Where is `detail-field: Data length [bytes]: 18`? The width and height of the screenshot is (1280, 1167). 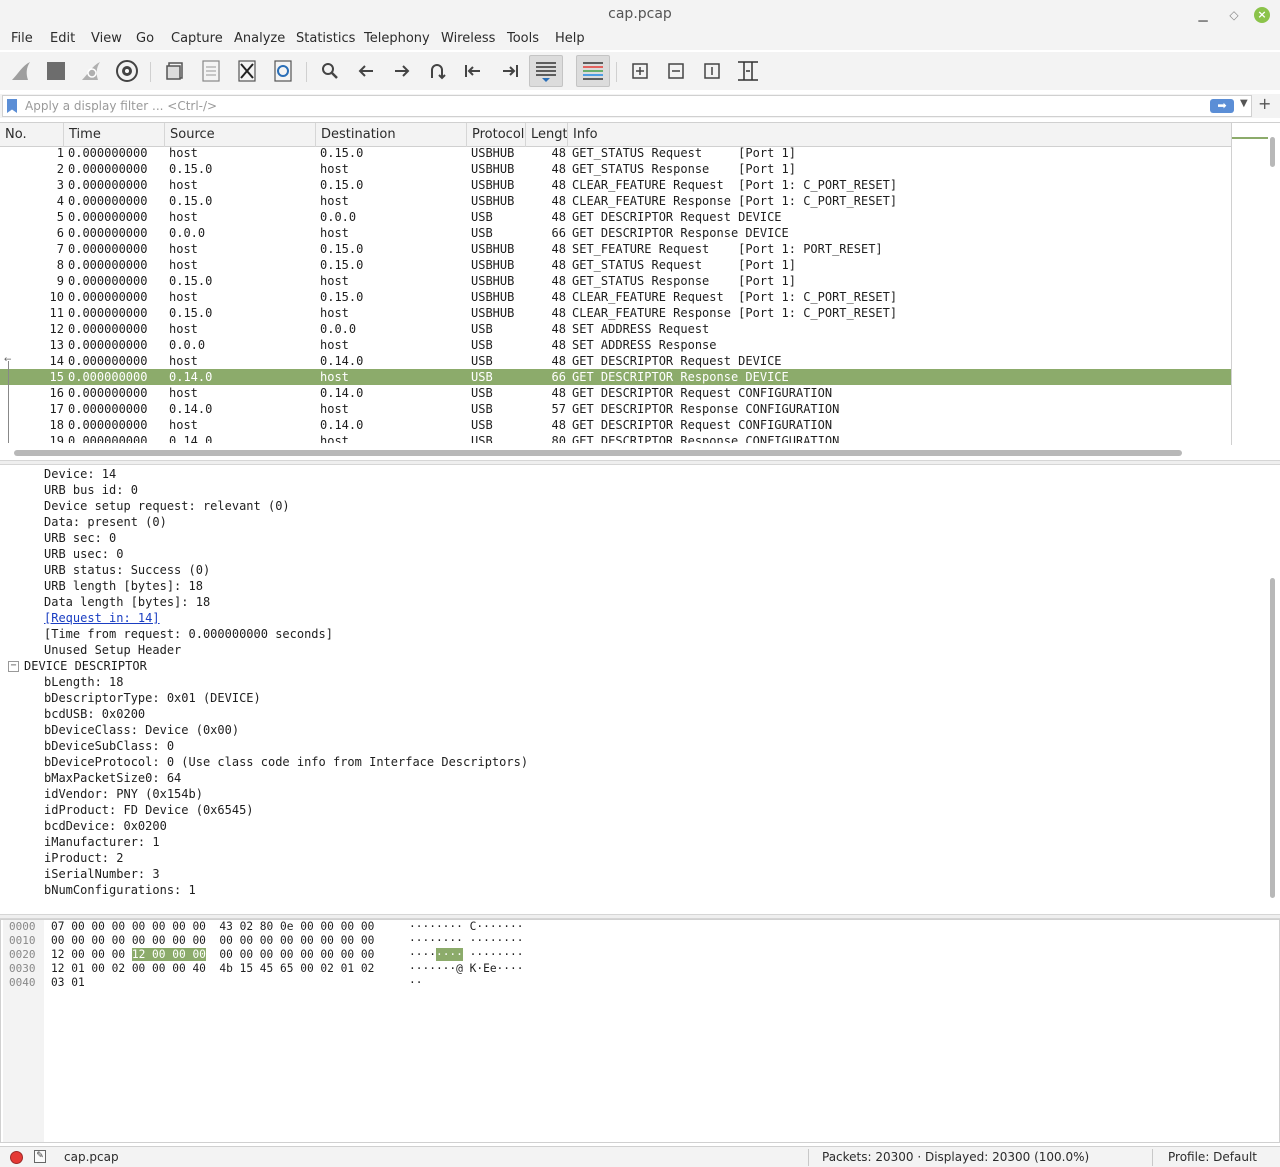
detail-field: Data length [bytes]: 18 is located at coordinates (127, 602).